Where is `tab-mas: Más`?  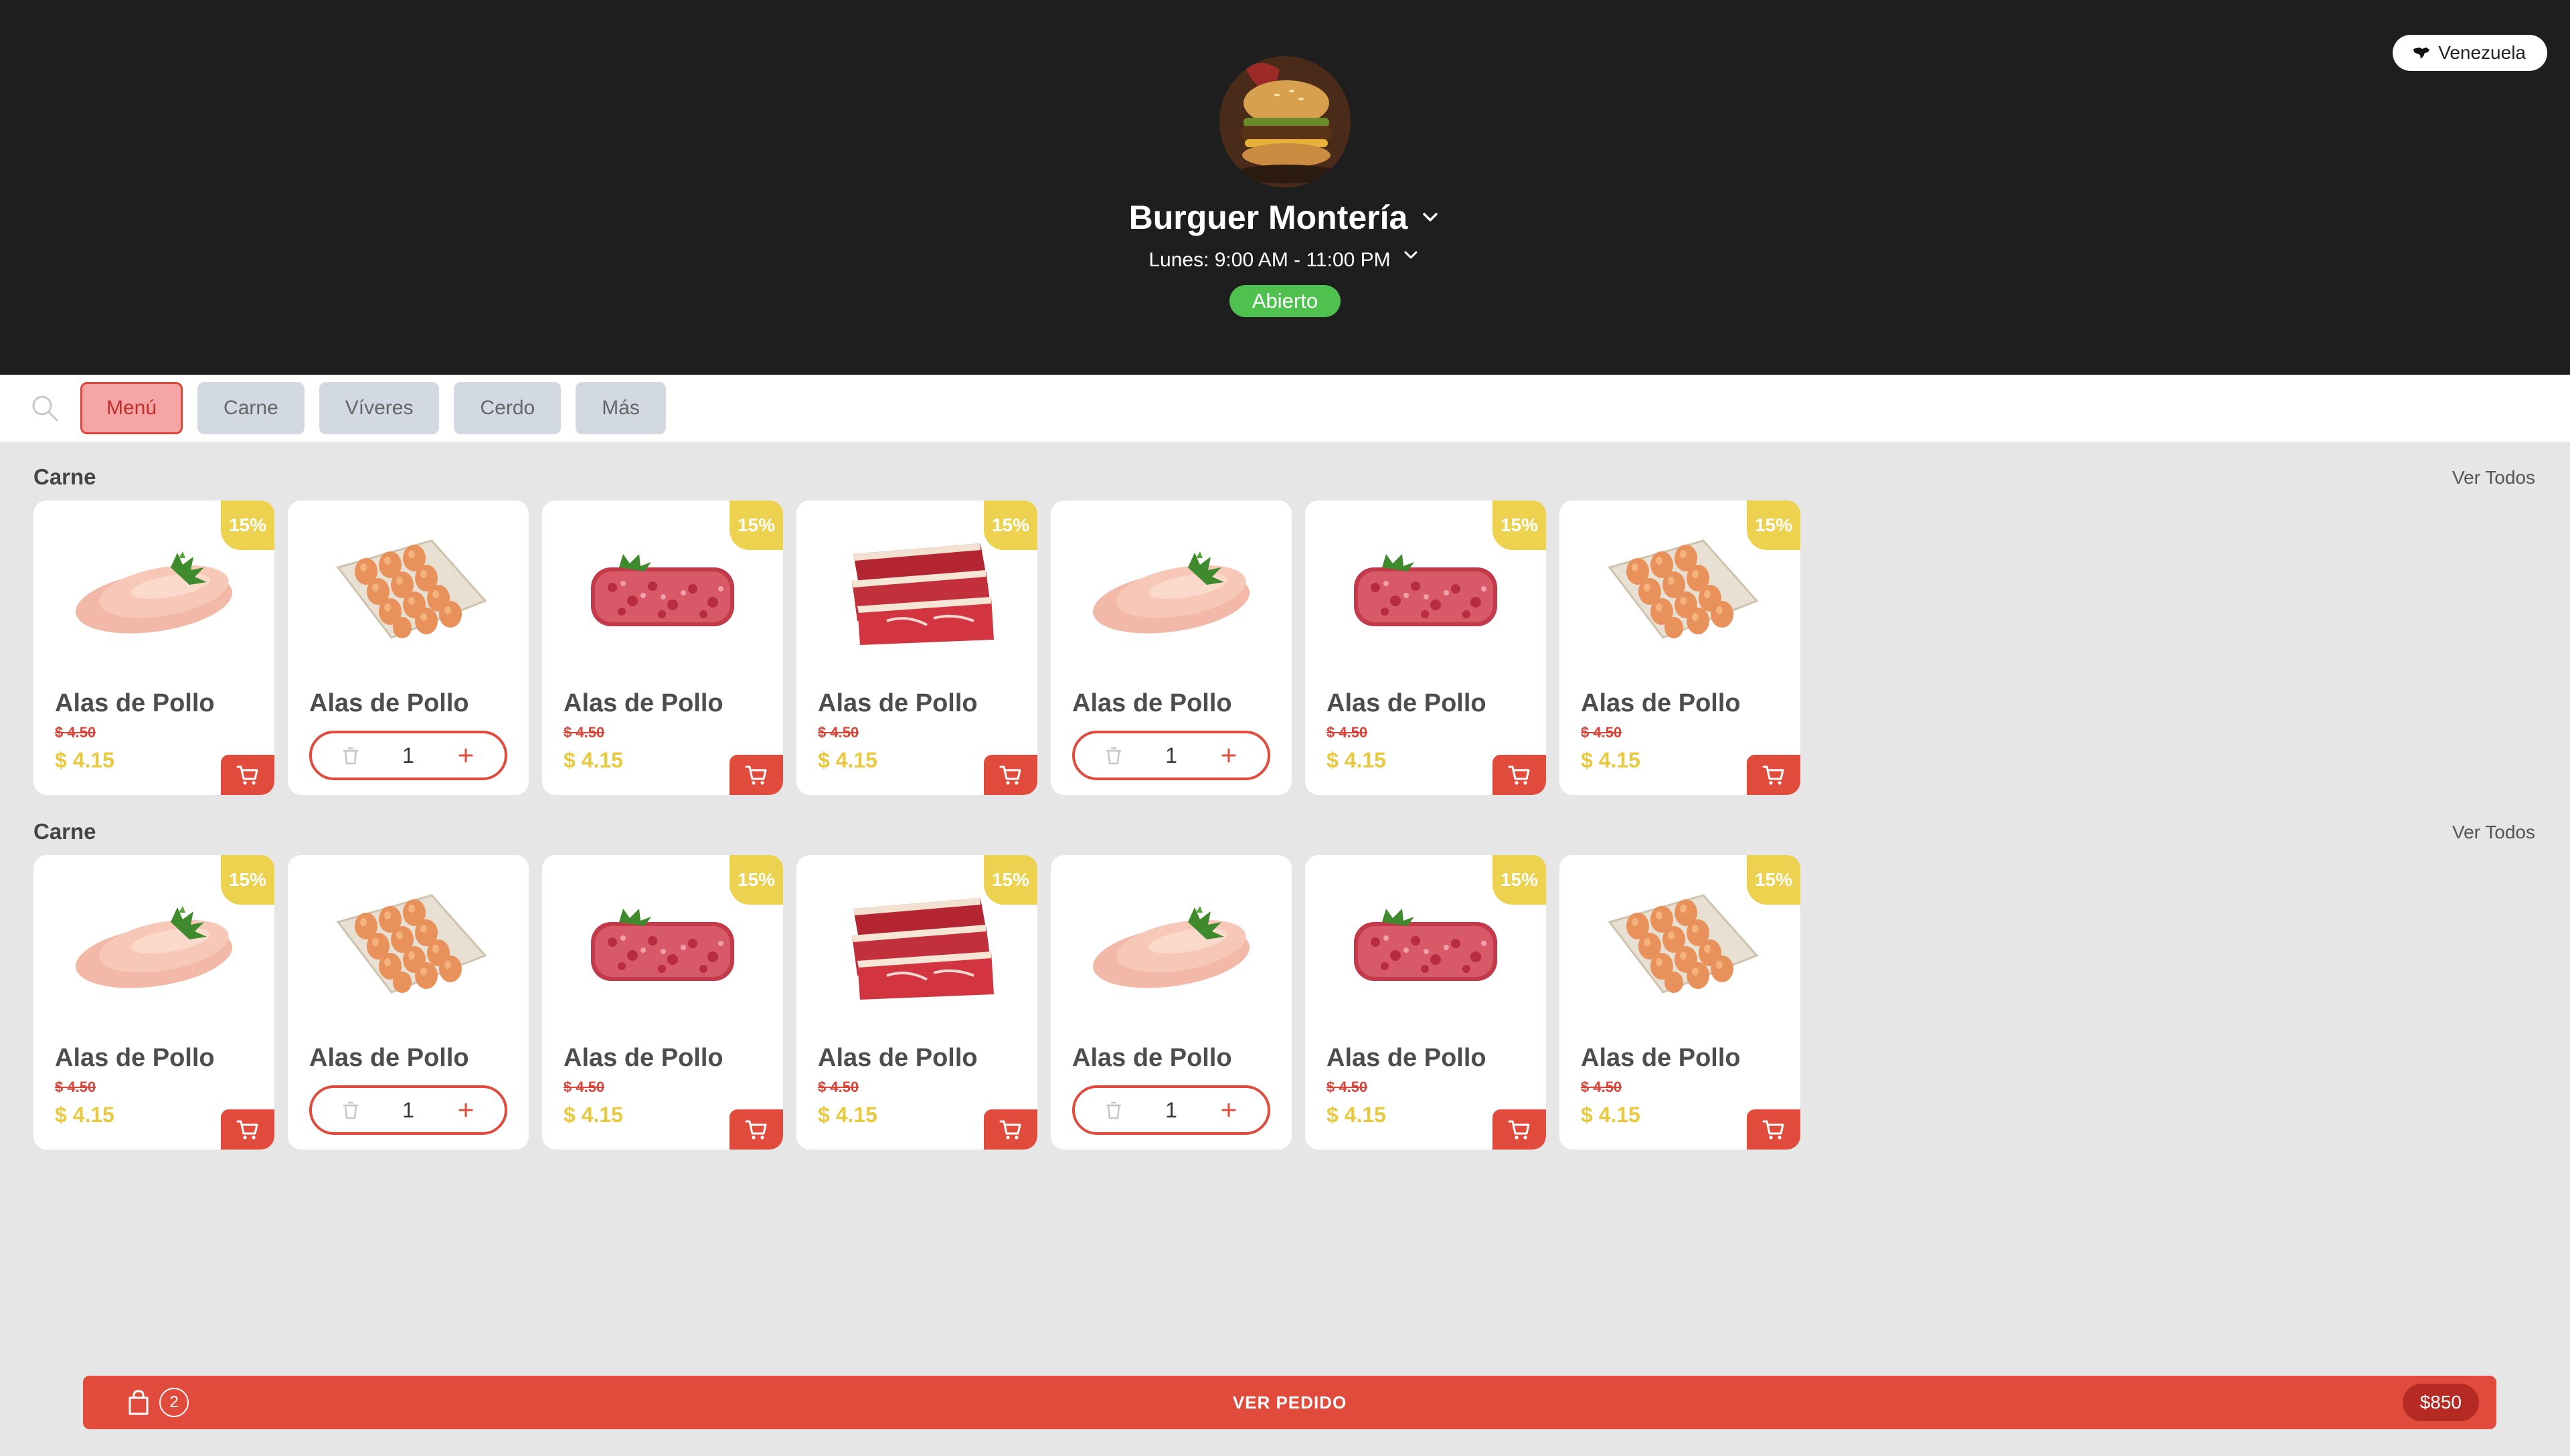
tab-mas: Más is located at coordinates (621, 408).